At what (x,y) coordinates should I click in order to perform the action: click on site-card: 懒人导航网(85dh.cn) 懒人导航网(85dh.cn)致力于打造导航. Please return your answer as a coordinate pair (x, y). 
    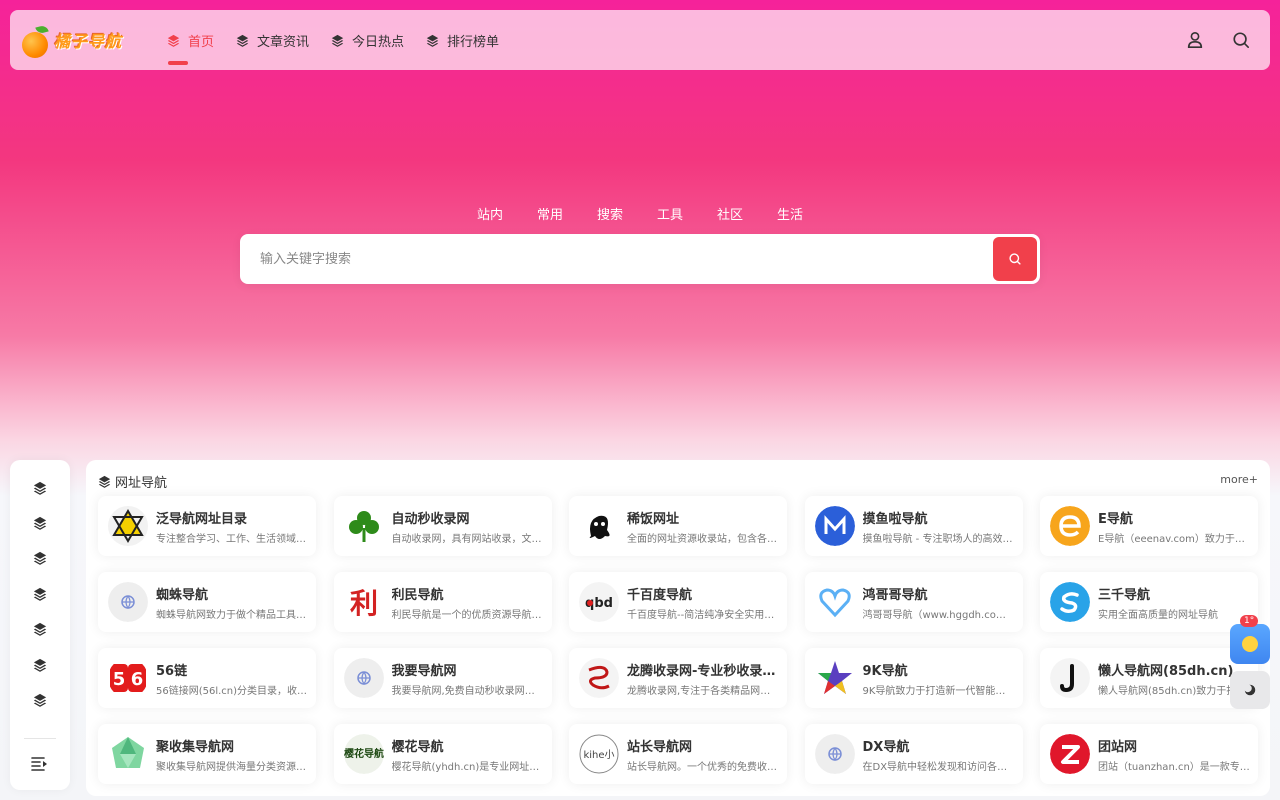
    Looking at the image, I should click on (1149, 678).